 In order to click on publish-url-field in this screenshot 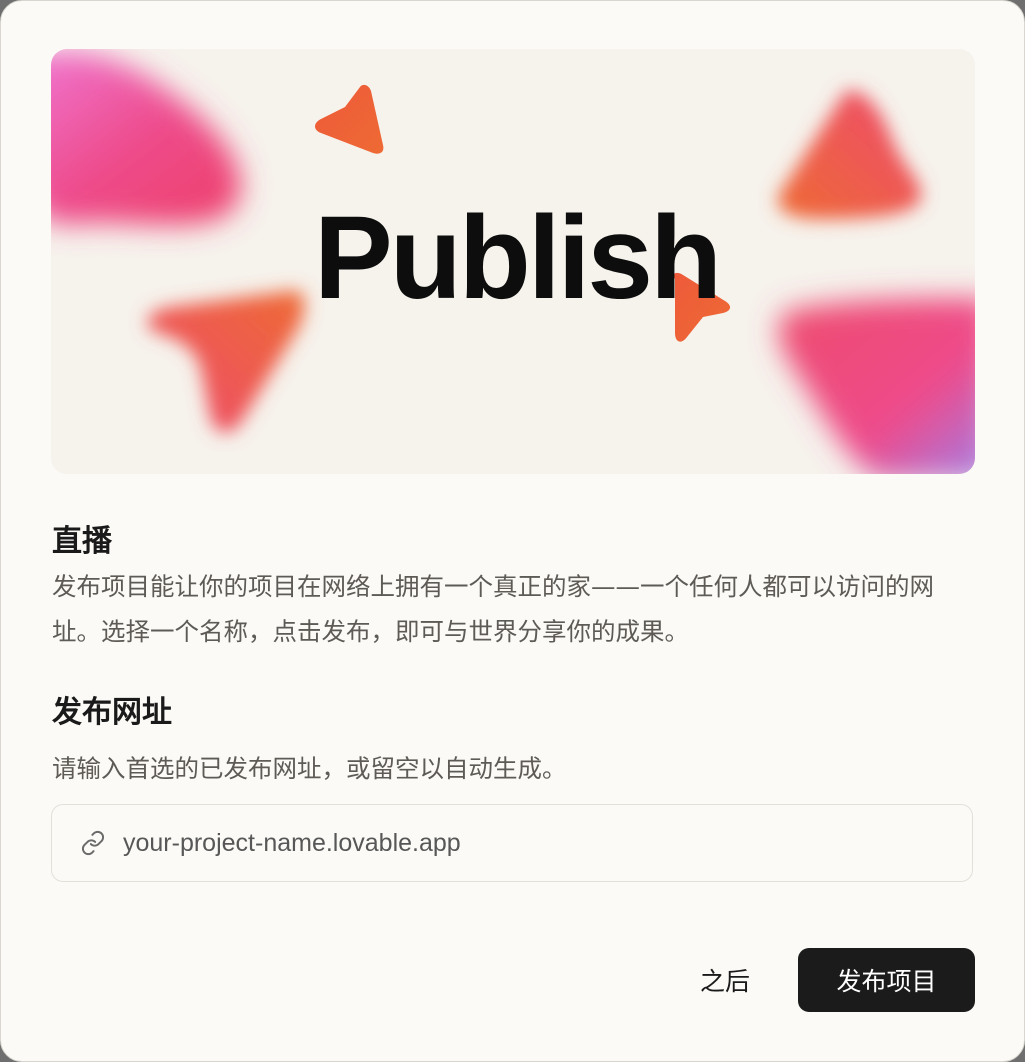, I will do `click(512, 843)`.